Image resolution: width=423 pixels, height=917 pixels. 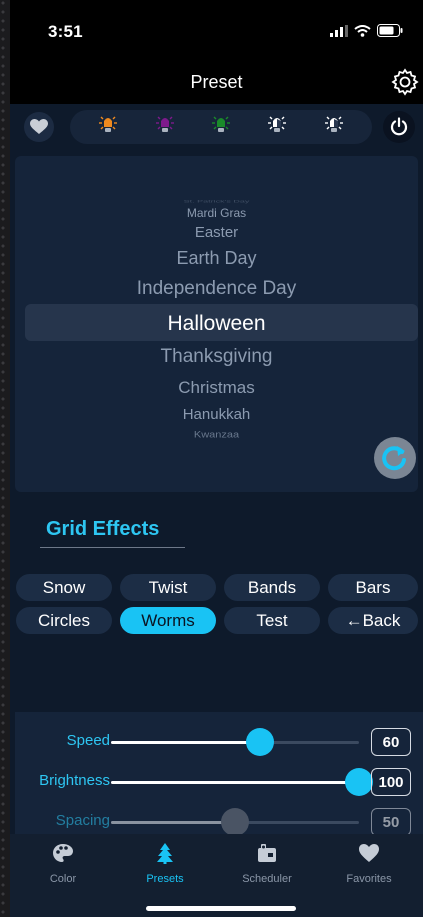 What do you see at coordinates (63, 863) in the screenshot?
I see `tab-color: Color` at bounding box center [63, 863].